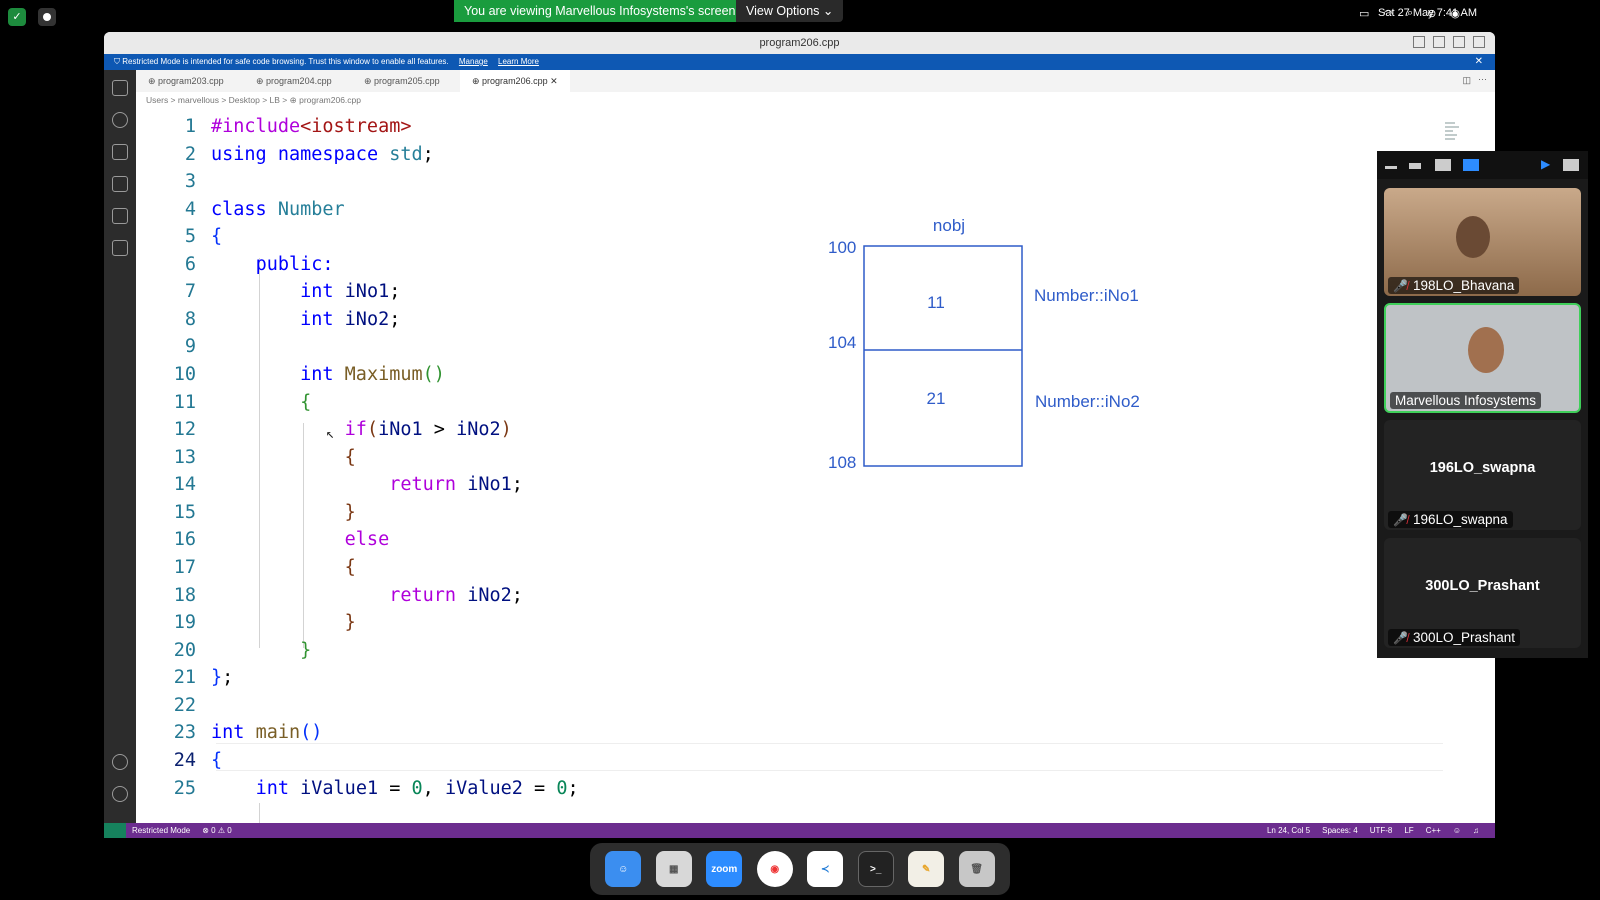 This screenshot has width=1600, height=900. Describe the element at coordinates (554, 81) in the screenshot. I see `close-tab-icon: ✕` at that location.